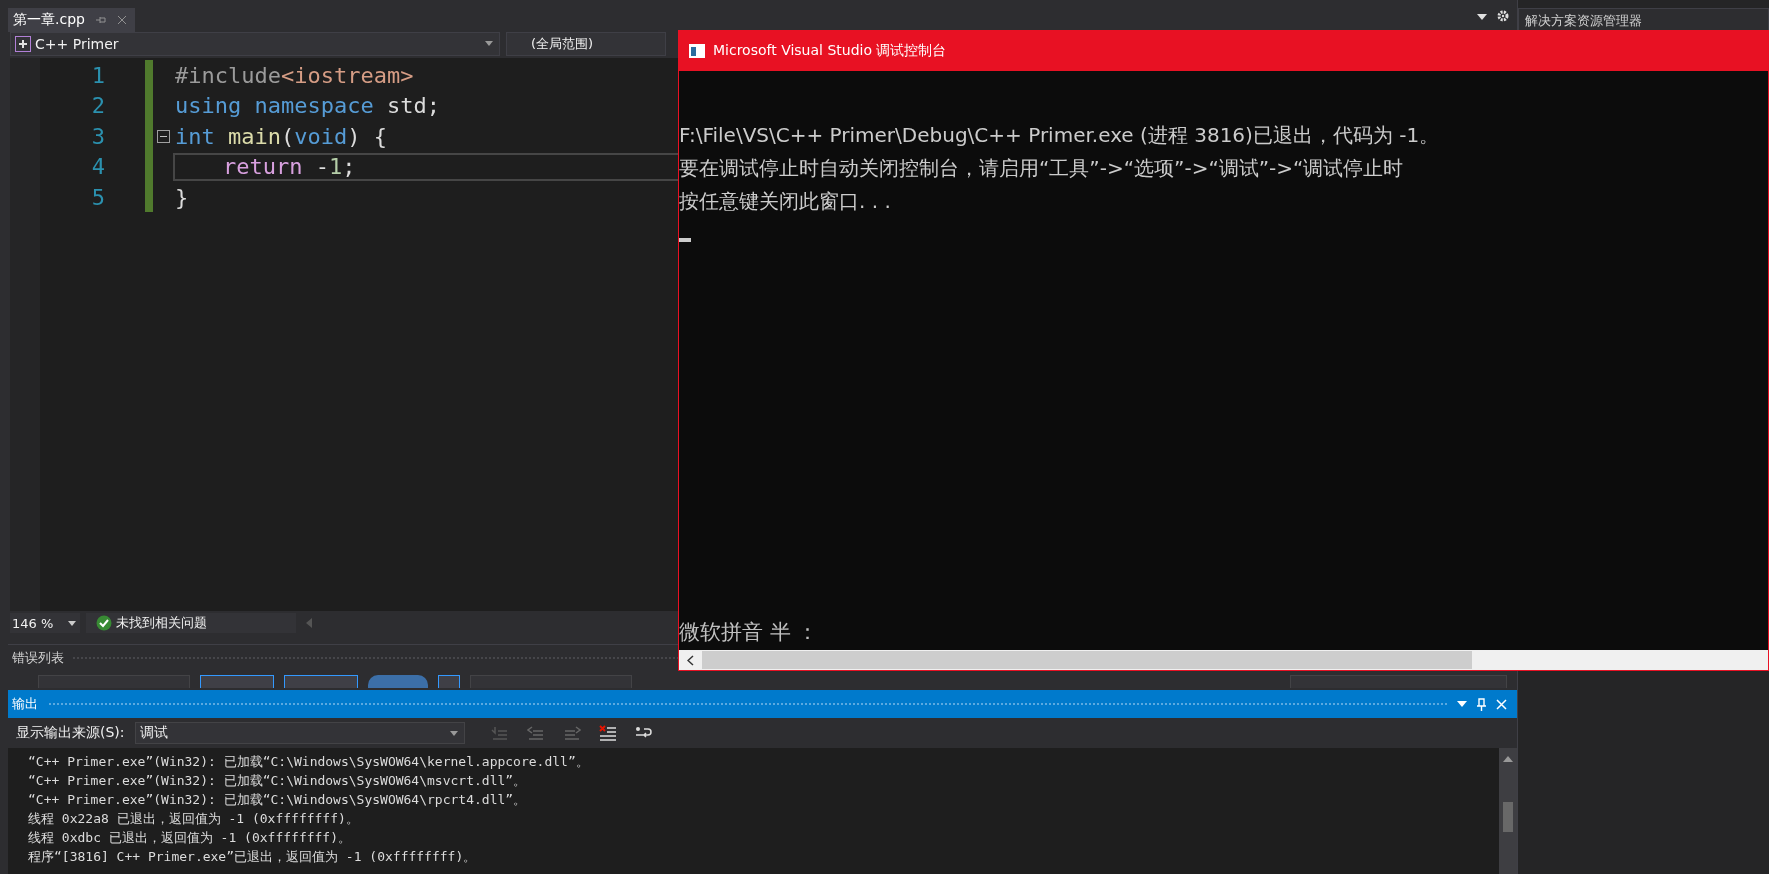 Image resolution: width=1769 pixels, height=874 pixels. I want to click on output-source-dropdown: 调试, so click(299, 733).